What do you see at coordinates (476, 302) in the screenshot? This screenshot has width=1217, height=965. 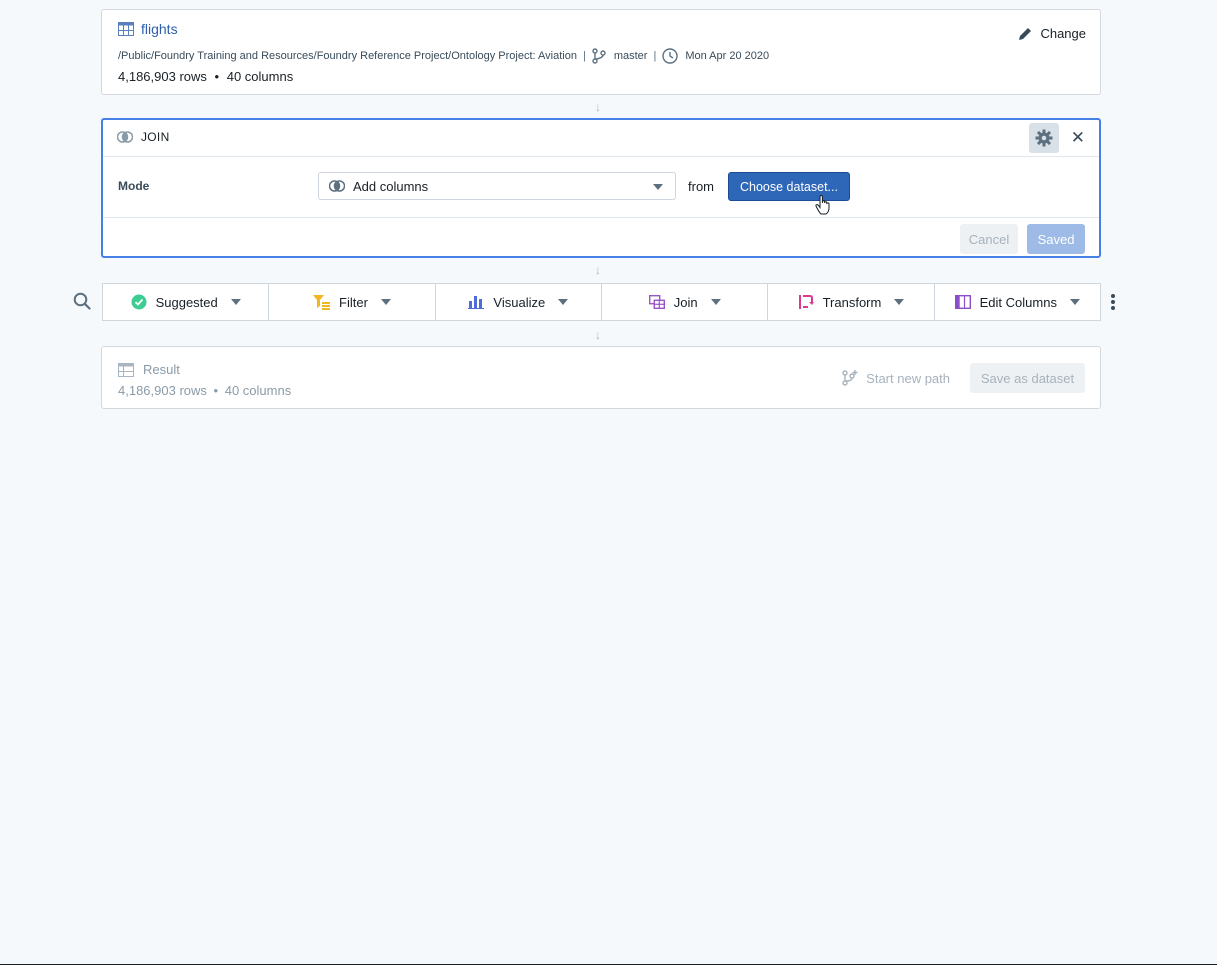 I see `bar-chart-icon` at bounding box center [476, 302].